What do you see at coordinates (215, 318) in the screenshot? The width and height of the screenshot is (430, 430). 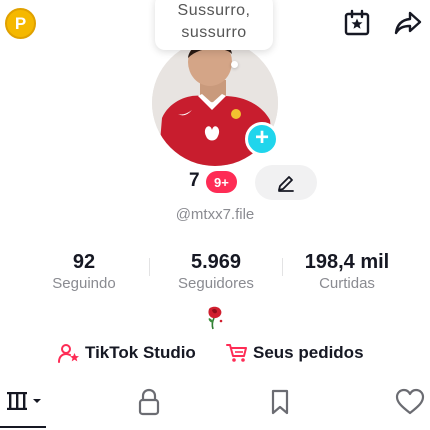 I see `rose-icon` at bounding box center [215, 318].